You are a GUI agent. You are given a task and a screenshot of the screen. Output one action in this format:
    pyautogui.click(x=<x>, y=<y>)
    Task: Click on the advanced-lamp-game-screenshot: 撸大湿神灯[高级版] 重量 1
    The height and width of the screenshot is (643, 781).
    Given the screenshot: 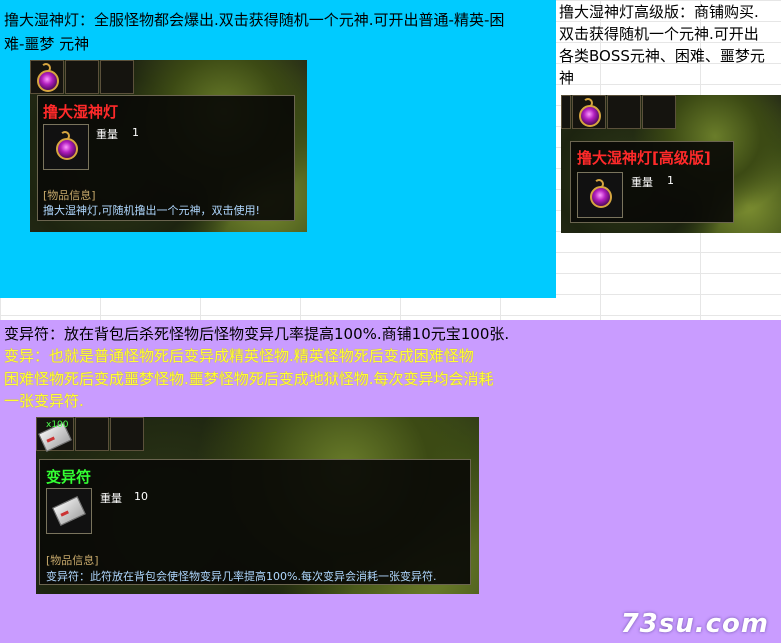 What is the action you would take?
    pyautogui.click(x=671, y=164)
    